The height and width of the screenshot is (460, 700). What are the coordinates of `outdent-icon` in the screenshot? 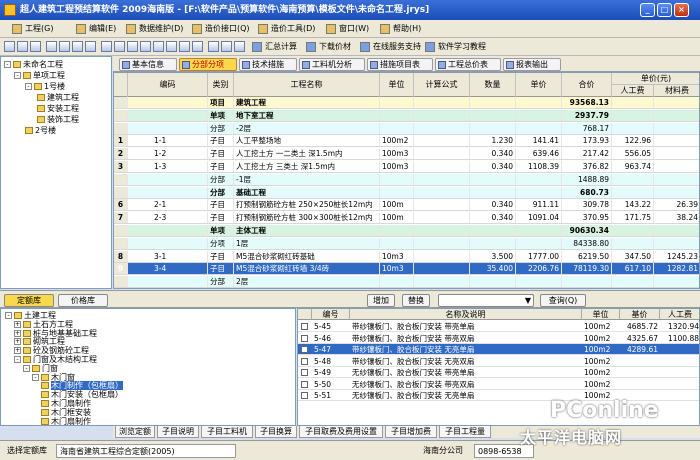 It's located at (171, 46).